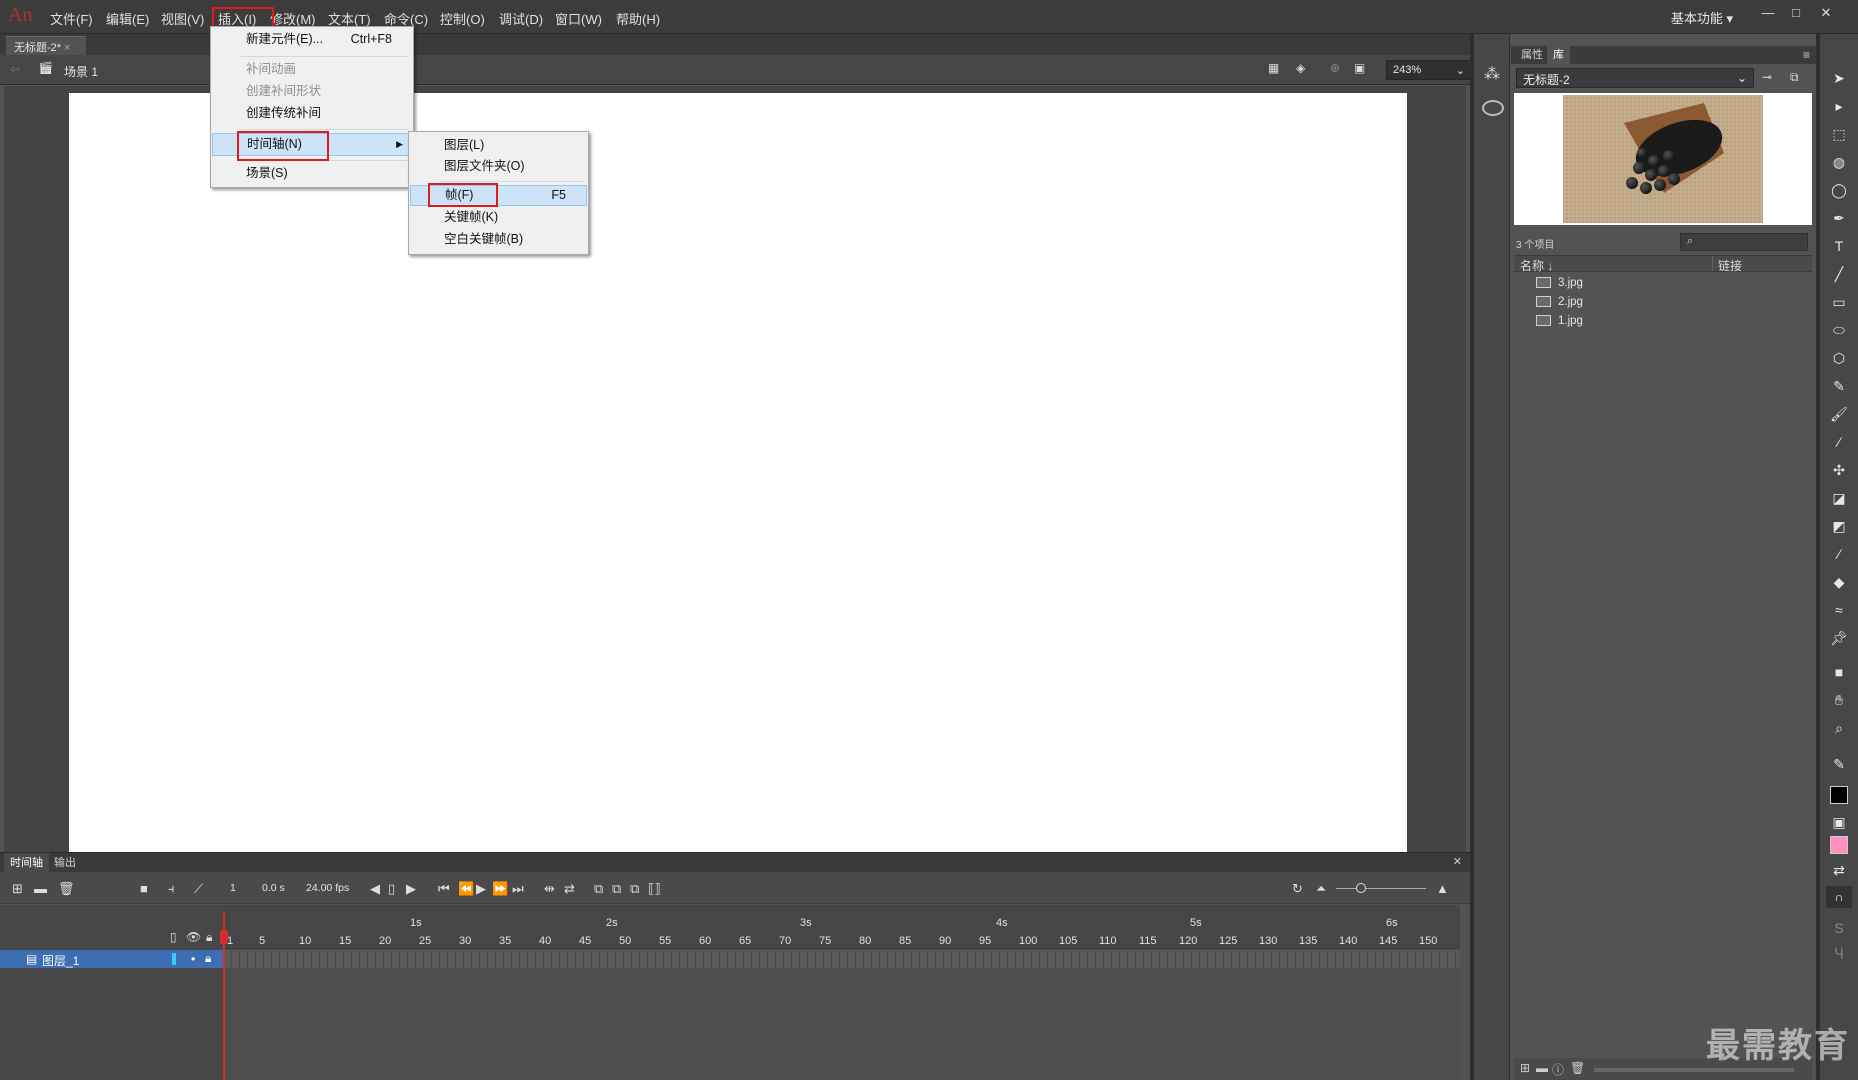 This screenshot has width=1858, height=1080. Describe the element at coordinates (1839, 274) in the screenshot. I see `line-tool-icon: ╱` at that location.